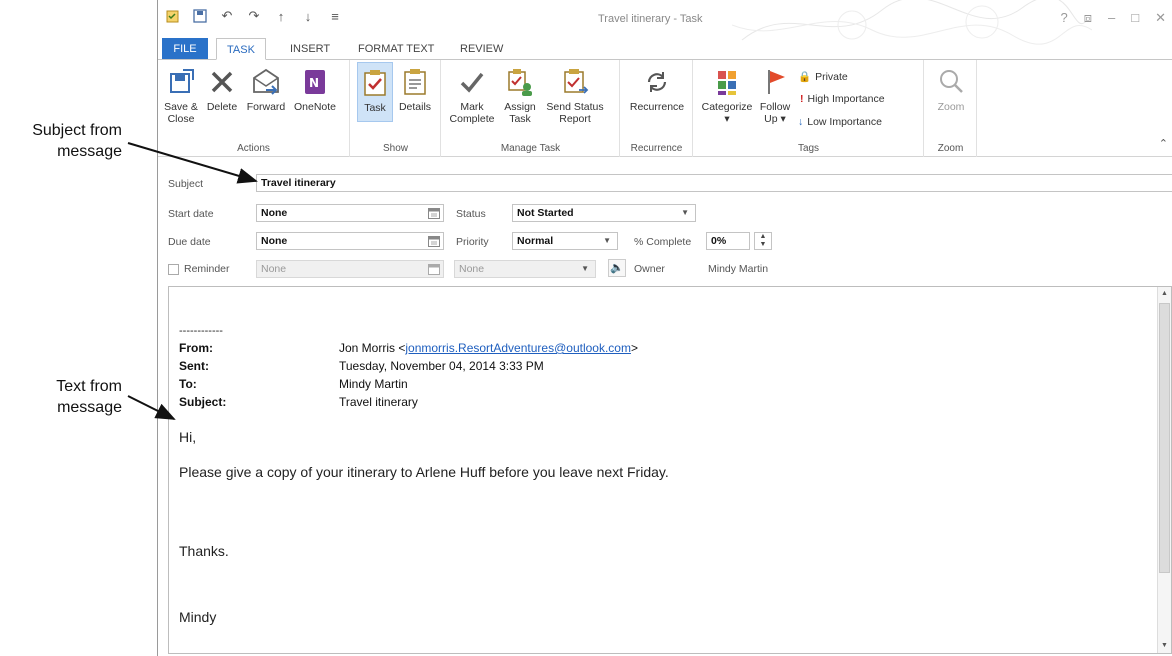 The width and height of the screenshot is (1172, 656). I want to click on recurrence-button: Recurrence, so click(657, 87).